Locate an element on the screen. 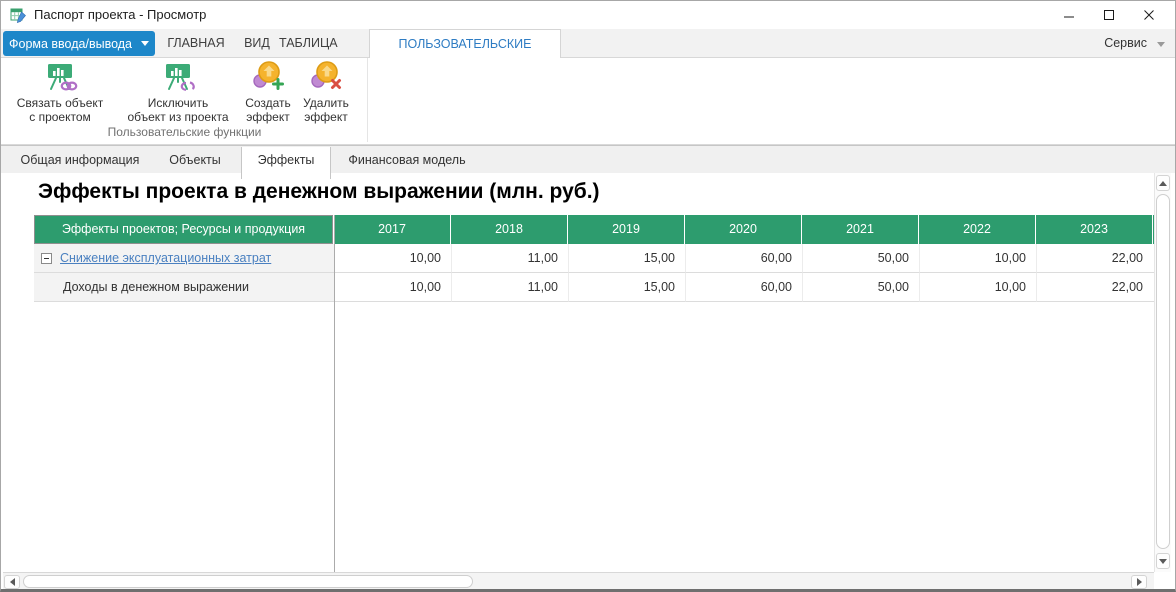  close-button is located at coordinates (1149, 15).